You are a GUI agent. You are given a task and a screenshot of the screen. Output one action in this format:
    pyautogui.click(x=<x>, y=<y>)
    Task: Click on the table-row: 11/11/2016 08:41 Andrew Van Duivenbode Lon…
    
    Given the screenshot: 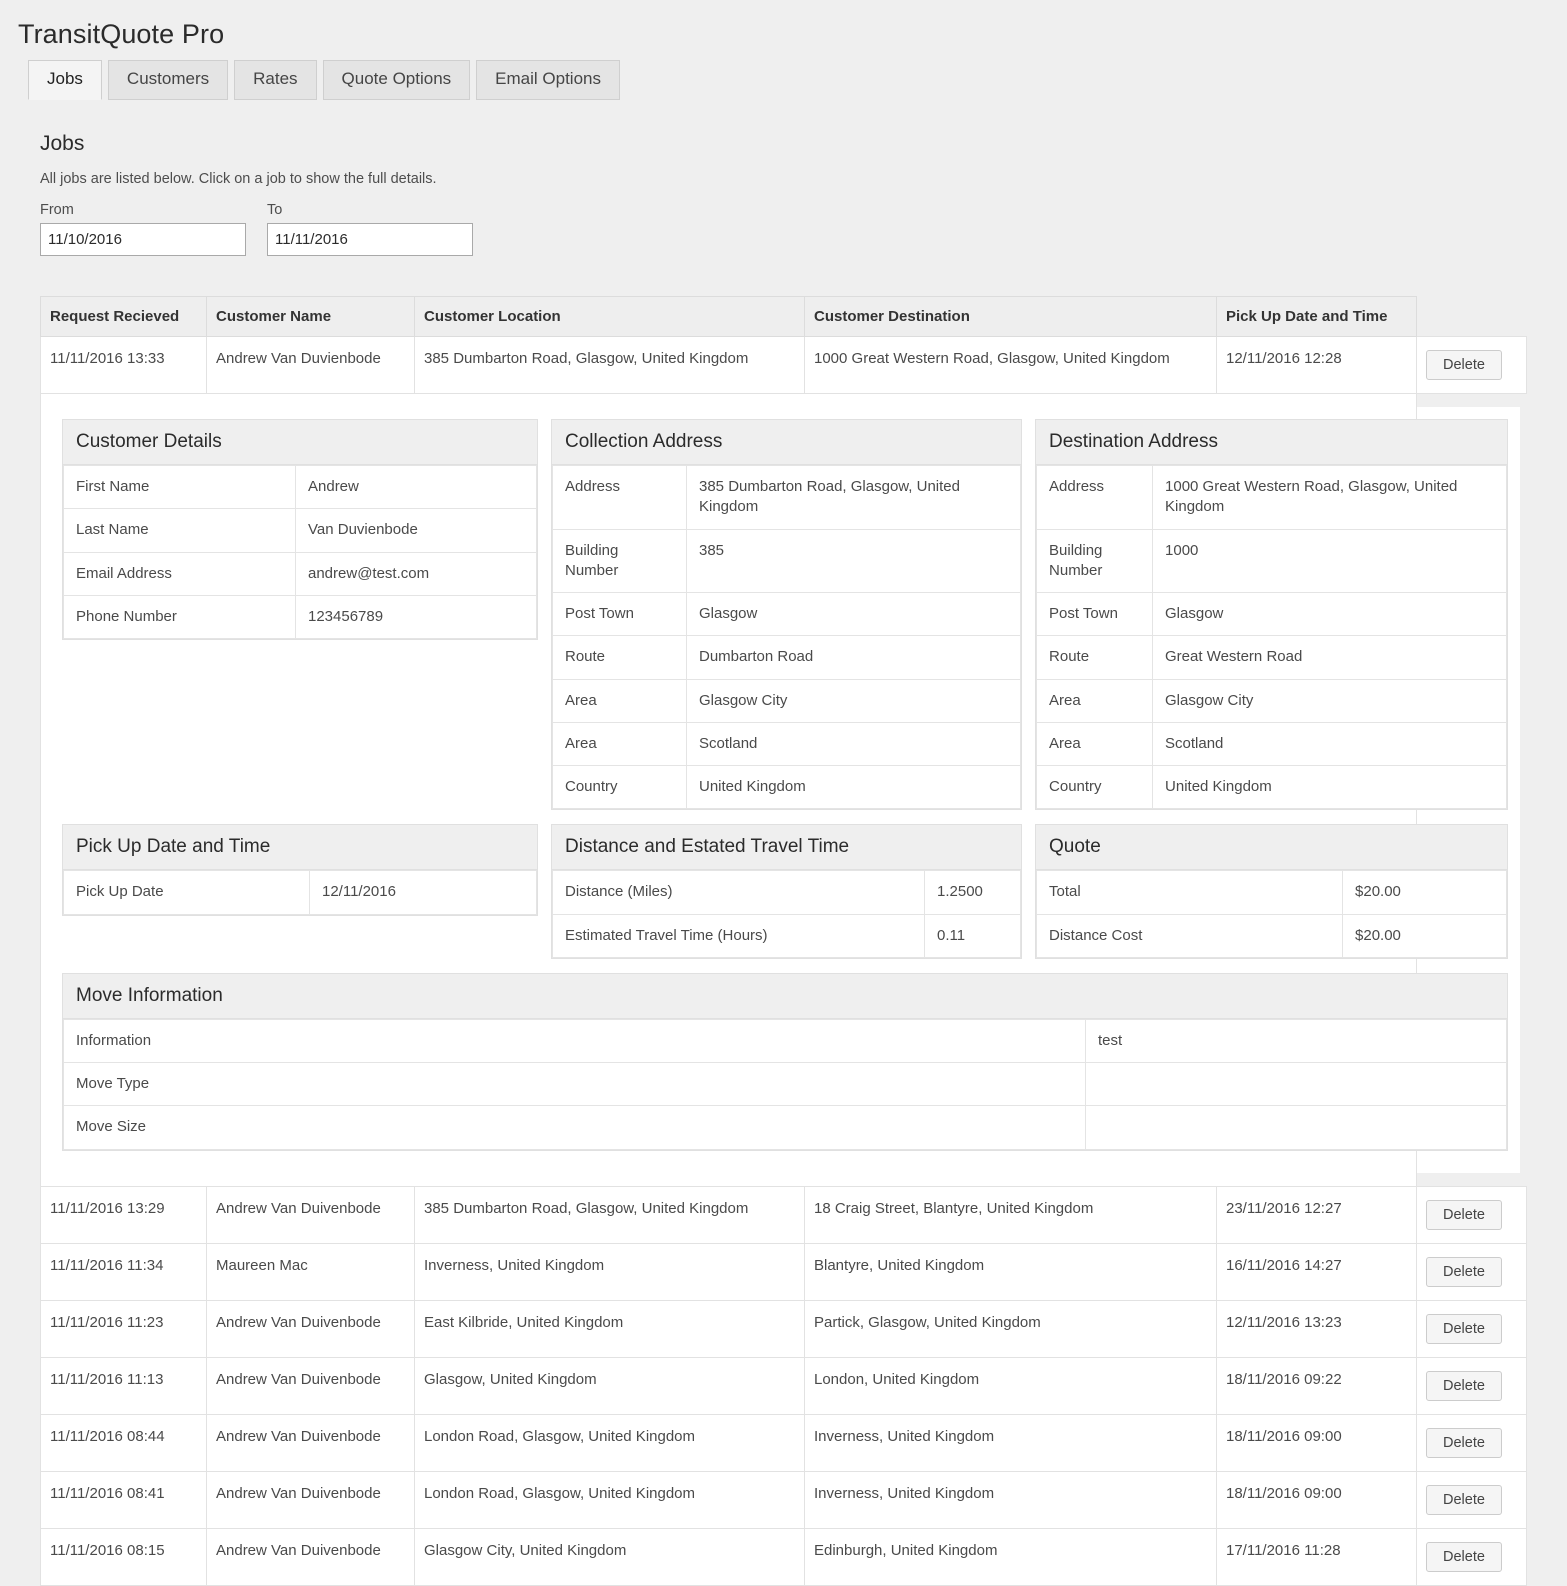 What is the action you would take?
    pyautogui.click(x=783, y=1499)
    